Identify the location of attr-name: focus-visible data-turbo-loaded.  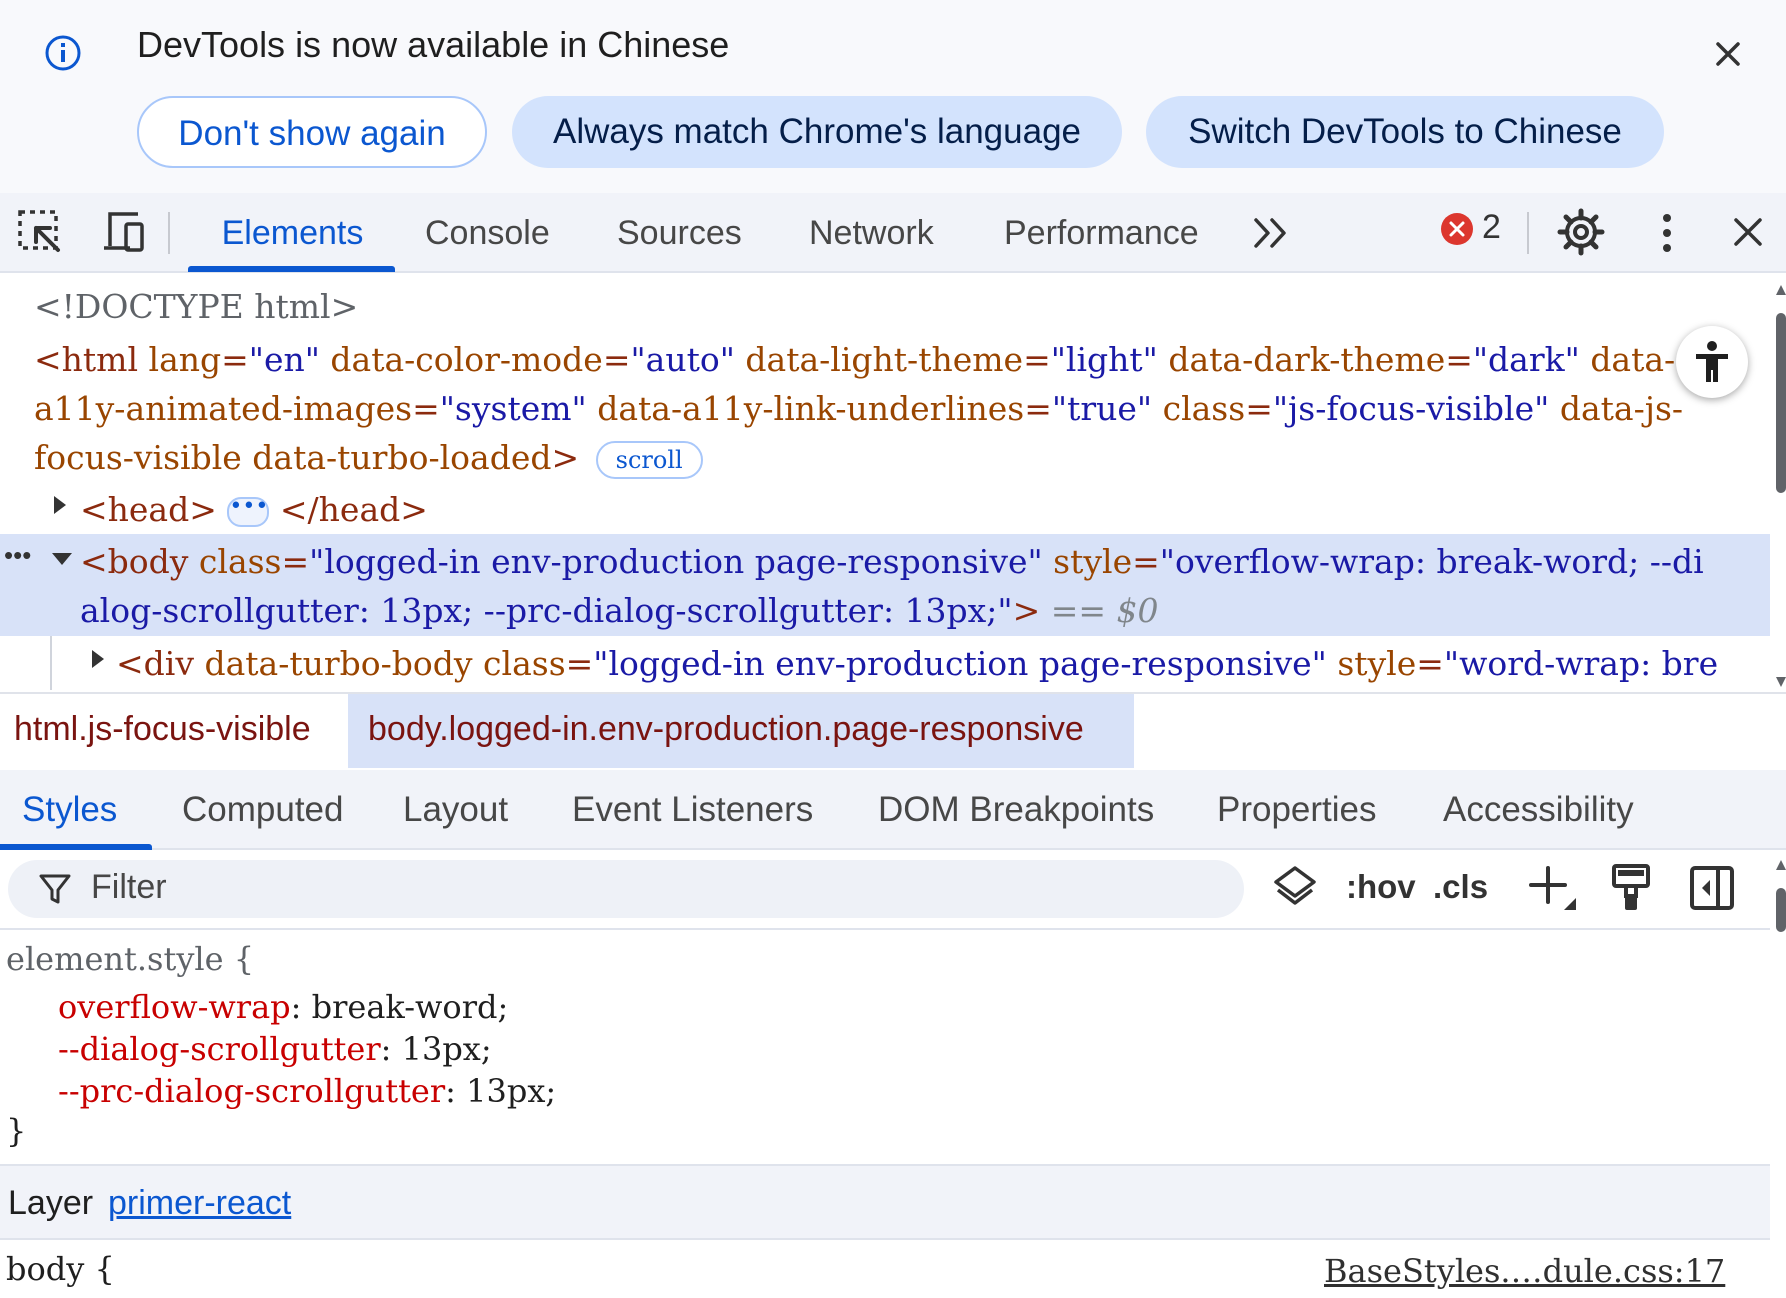
(293, 457).